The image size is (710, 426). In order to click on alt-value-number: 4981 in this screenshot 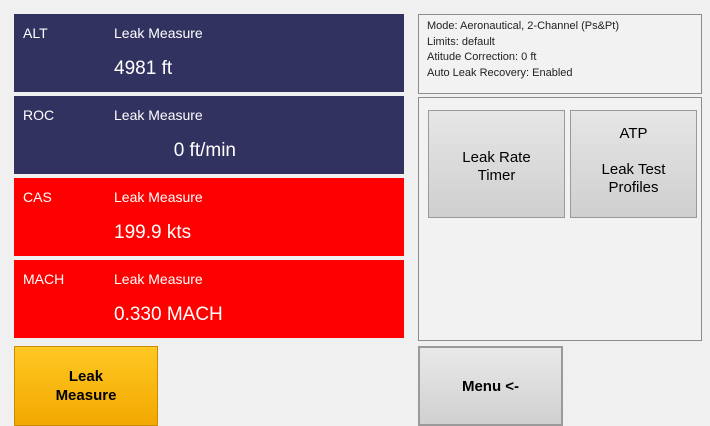, I will do `click(135, 68)`.